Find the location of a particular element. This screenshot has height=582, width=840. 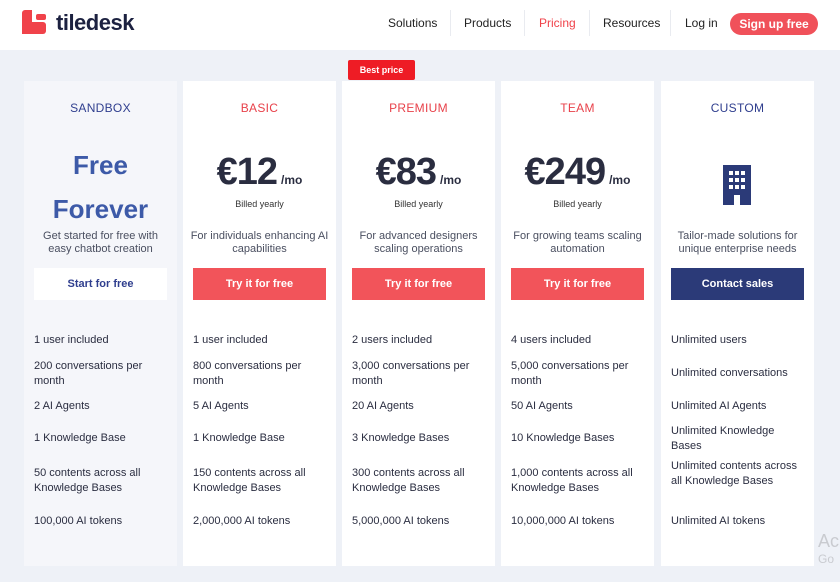

feature-contents: 50 contents across all Knowledge Bases is located at coordinates (87, 480).